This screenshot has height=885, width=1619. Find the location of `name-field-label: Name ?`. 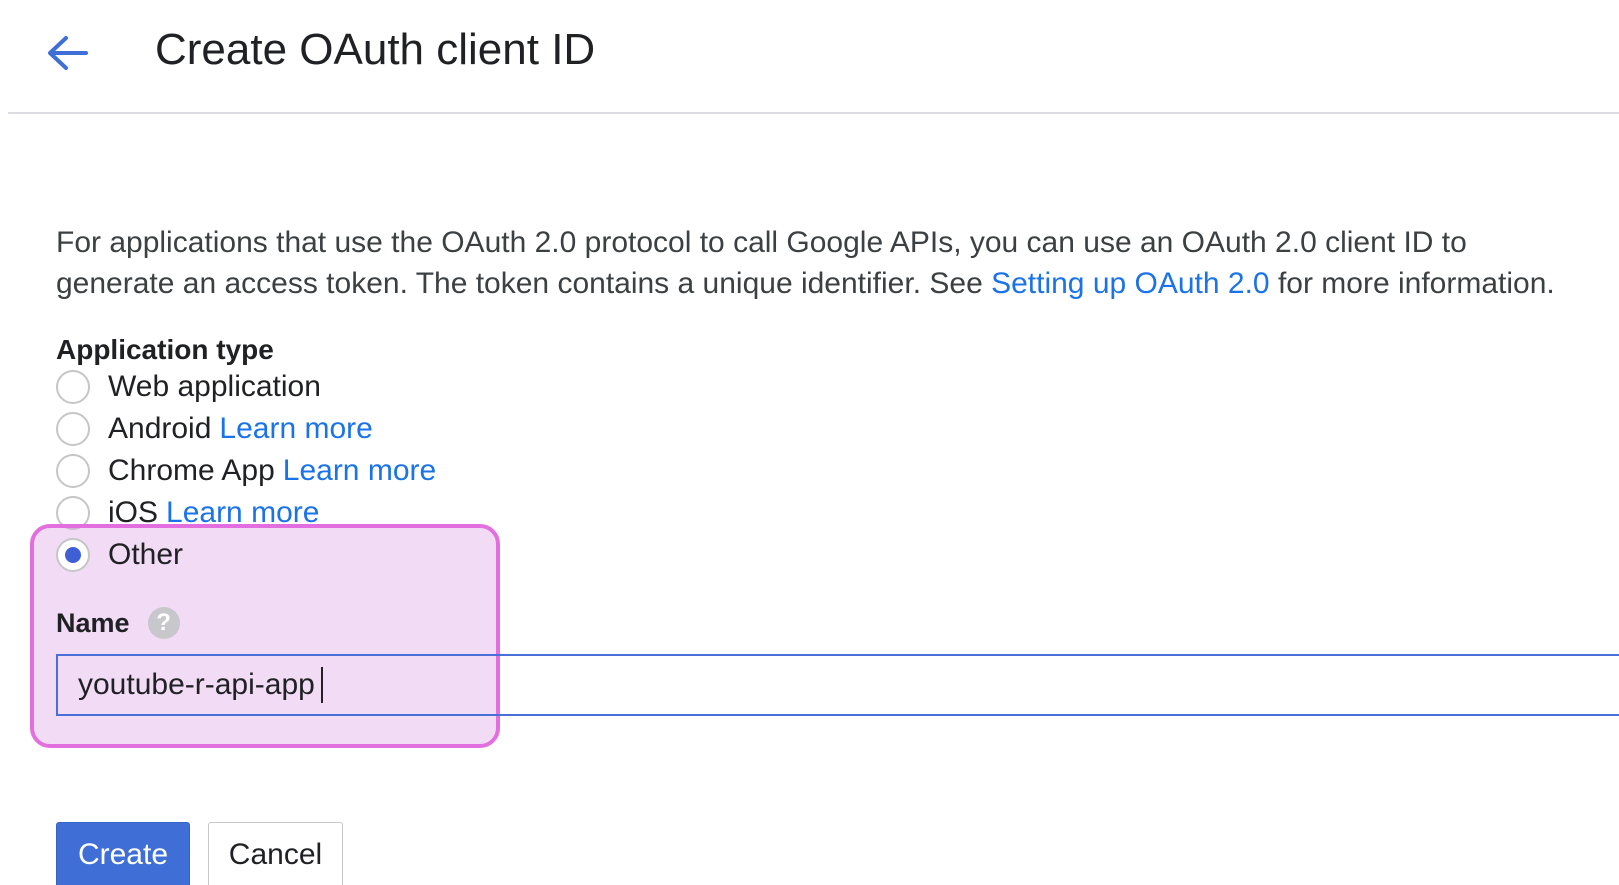

name-field-label: Name ? is located at coordinates (118, 623).